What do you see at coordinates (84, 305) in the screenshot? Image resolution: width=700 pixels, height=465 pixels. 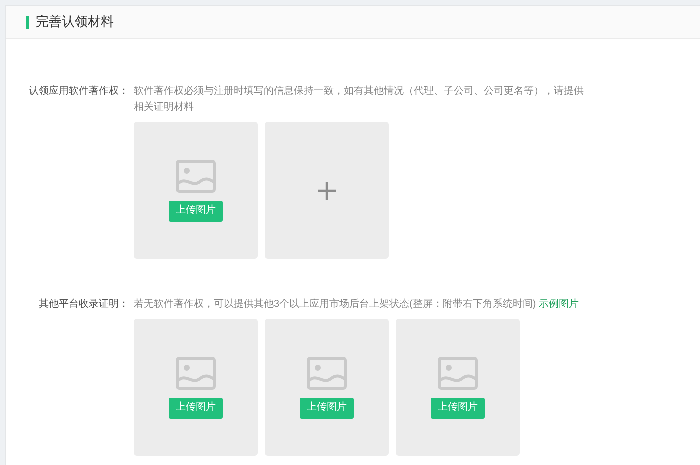 I see `field-label: 其他平台收录证明：` at bounding box center [84, 305].